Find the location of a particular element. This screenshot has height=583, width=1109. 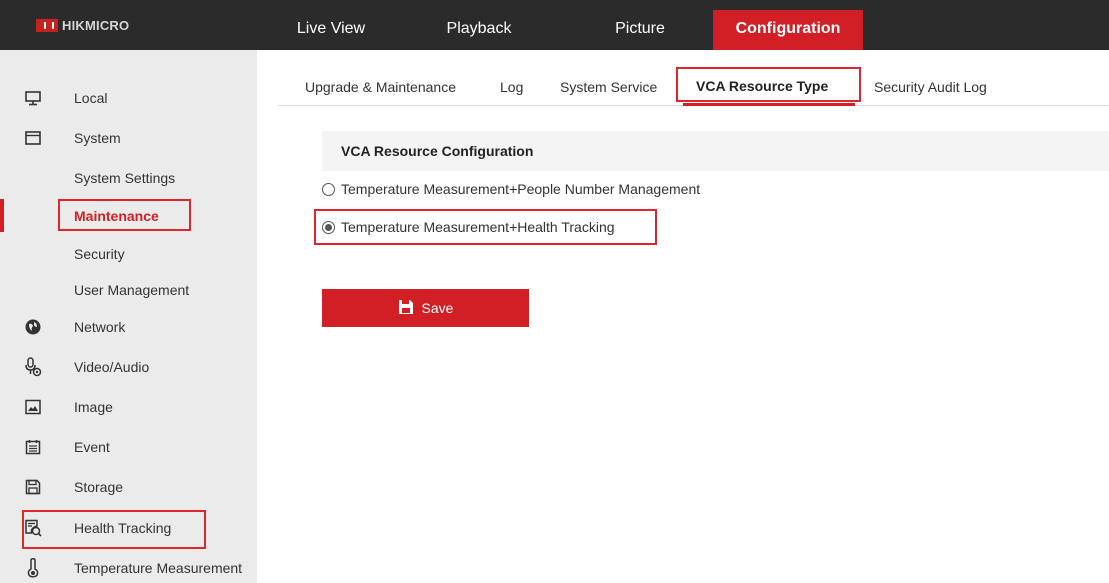

save-button: Save is located at coordinates (425, 308).